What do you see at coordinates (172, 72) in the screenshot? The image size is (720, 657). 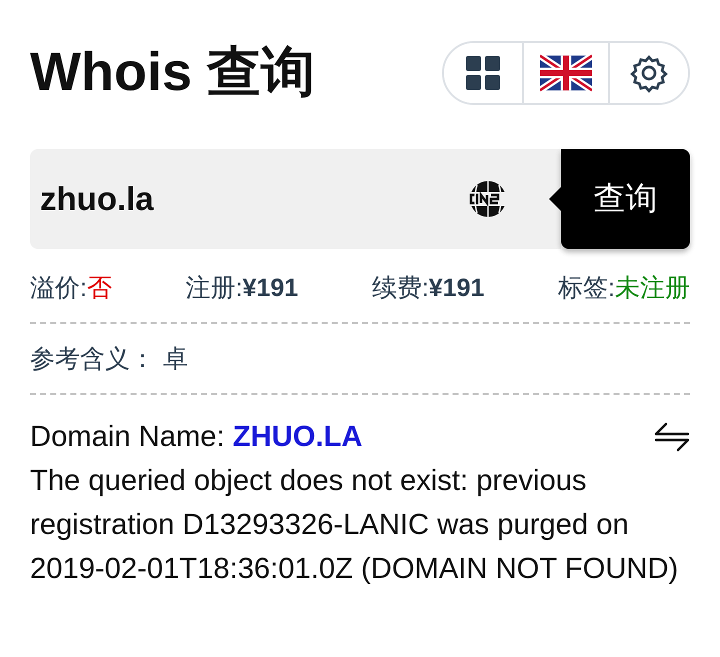 I see `page-title: Whois 查询` at bounding box center [172, 72].